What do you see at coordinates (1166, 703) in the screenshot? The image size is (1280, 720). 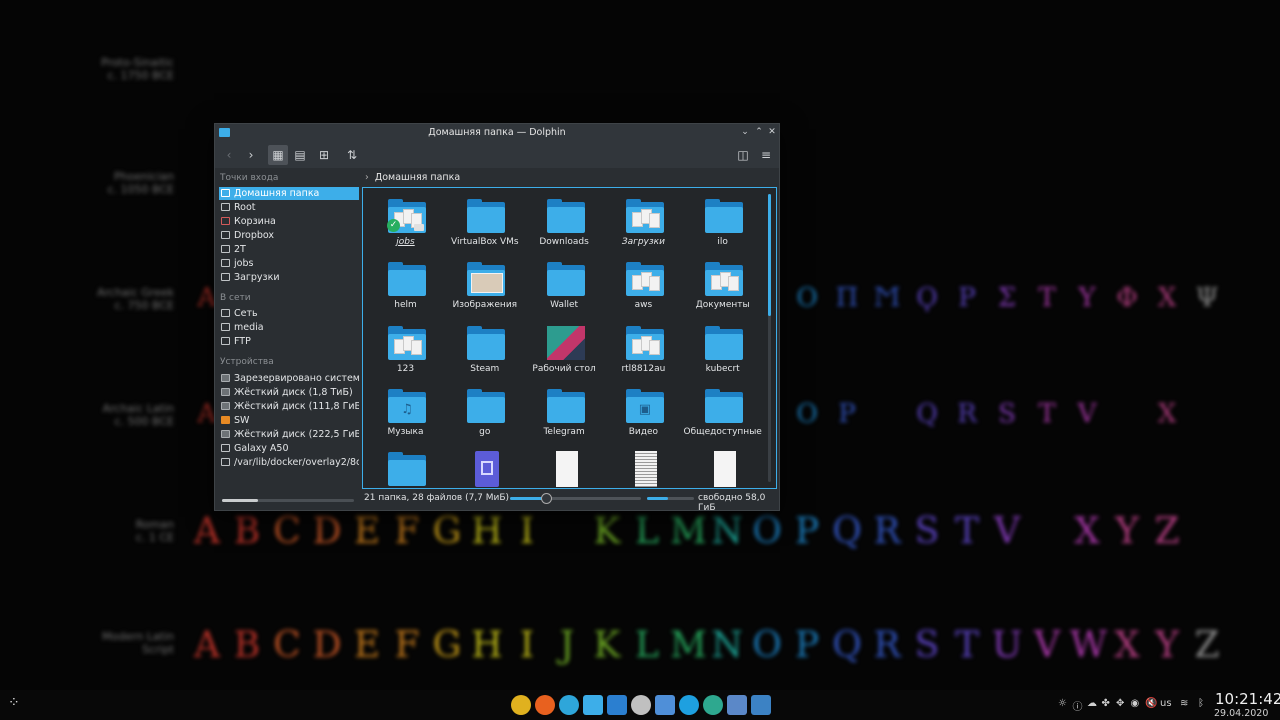 I see `keyboard-layout-indicator: us` at bounding box center [1166, 703].